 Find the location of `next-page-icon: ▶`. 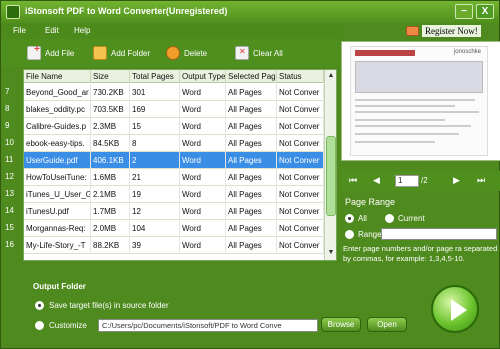

next-page-icon: ▶ is located at coordinates (456, 180).